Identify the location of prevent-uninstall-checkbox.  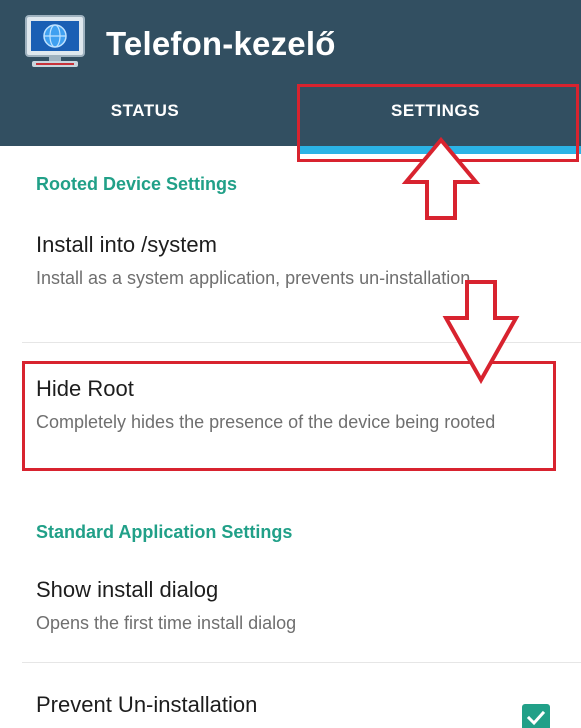
(536, 716).